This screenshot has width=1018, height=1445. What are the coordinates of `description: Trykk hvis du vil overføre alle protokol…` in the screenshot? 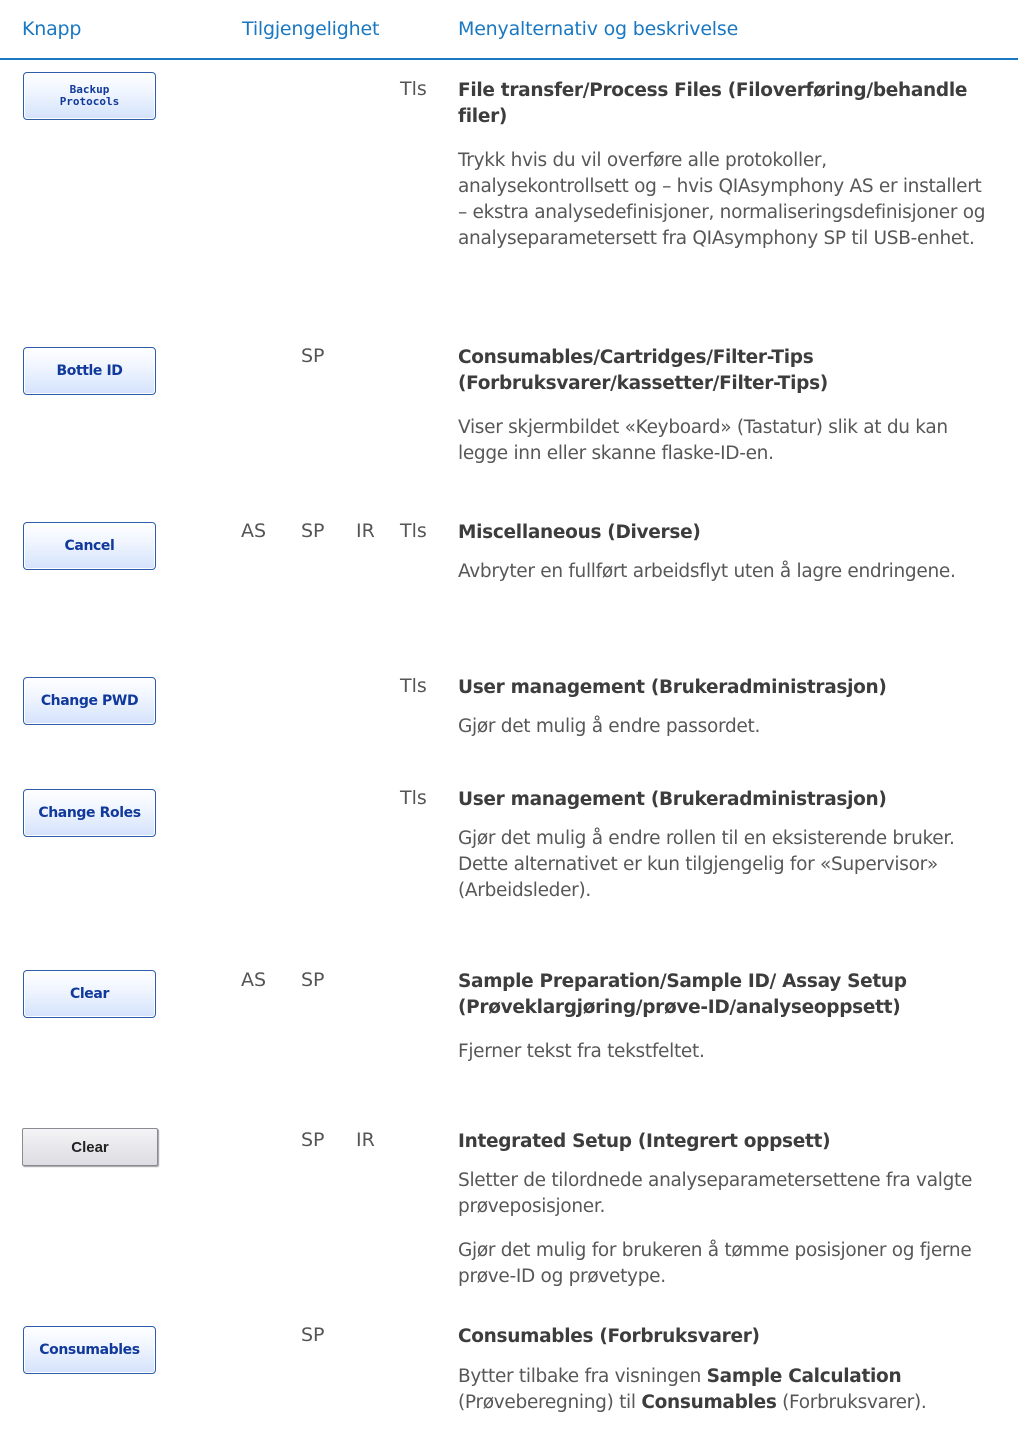 It's located at (722, 199).